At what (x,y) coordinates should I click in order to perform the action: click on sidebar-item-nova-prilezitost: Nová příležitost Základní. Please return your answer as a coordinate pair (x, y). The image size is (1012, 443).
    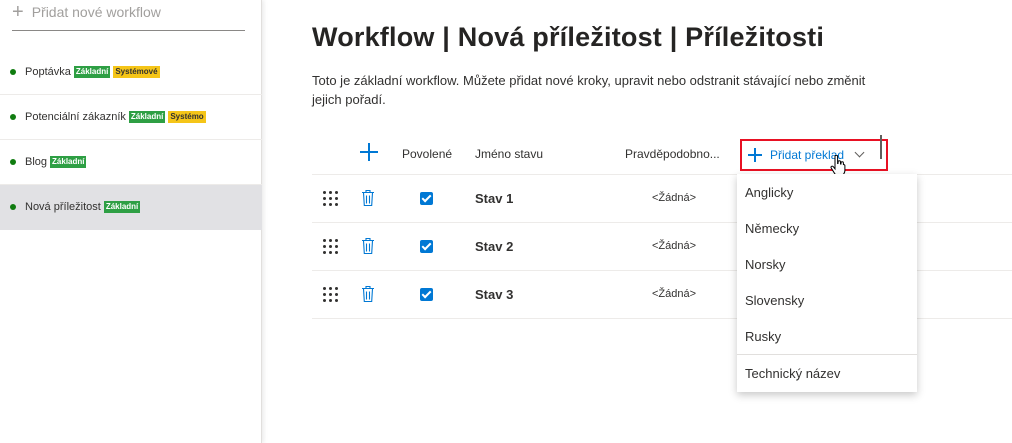
    Looking at the image, I should click on (131, 207).